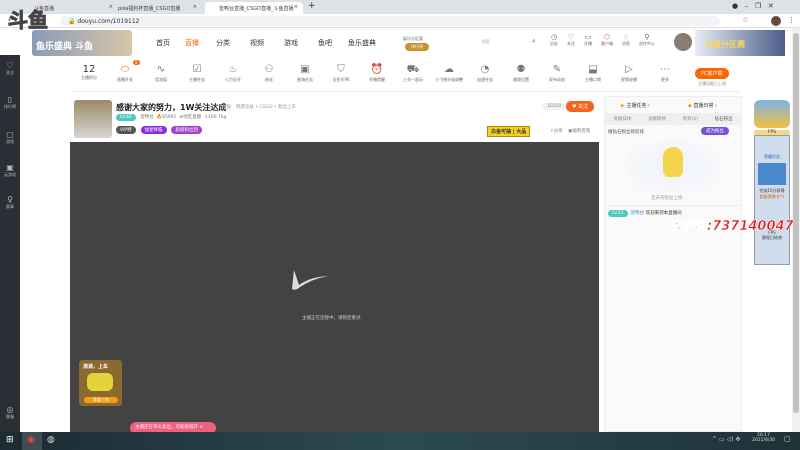  Describe the element at coordinates (521, 69) in the screenshot. I see `toolbar-item-icon: ⚉` at that location.